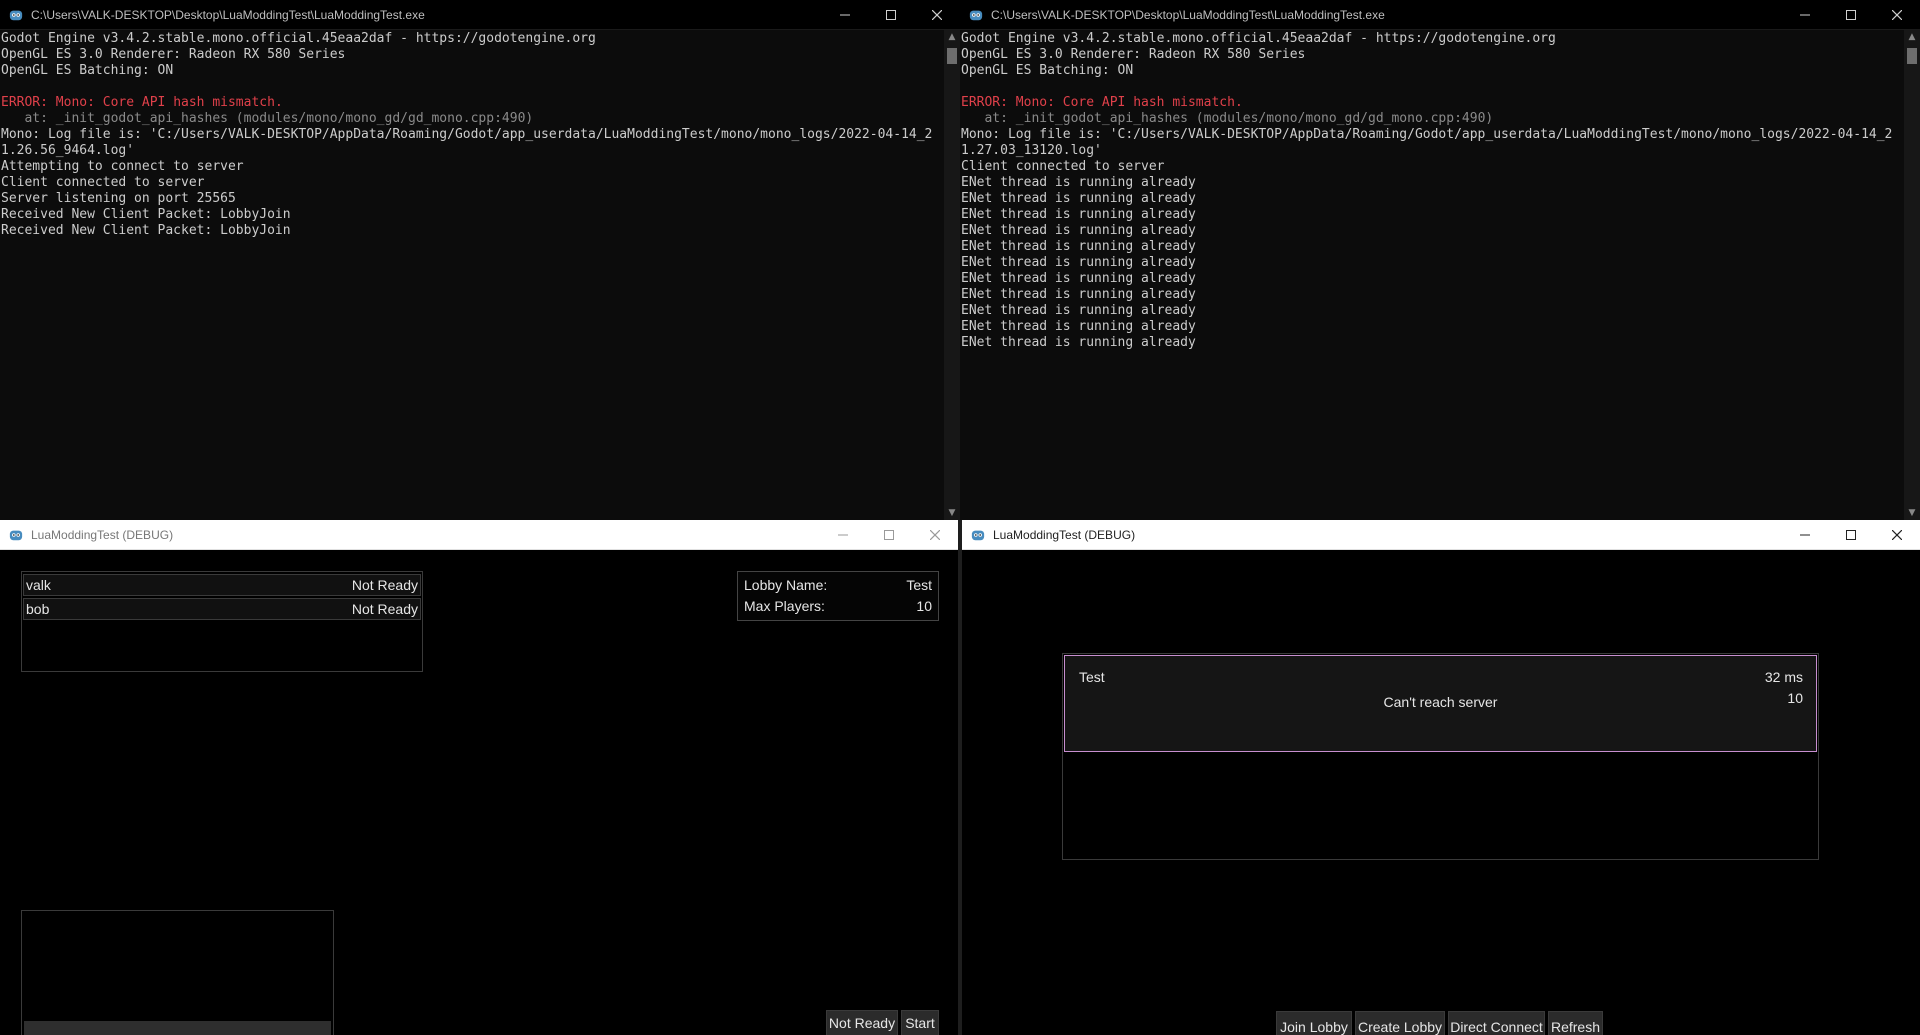 This screenshot has width=1920, height=1035. What do you see at coordinates (122, 166) in the screenshot?
I see `console-text: Attempting to connect to server` at bounding box center [122, 166].